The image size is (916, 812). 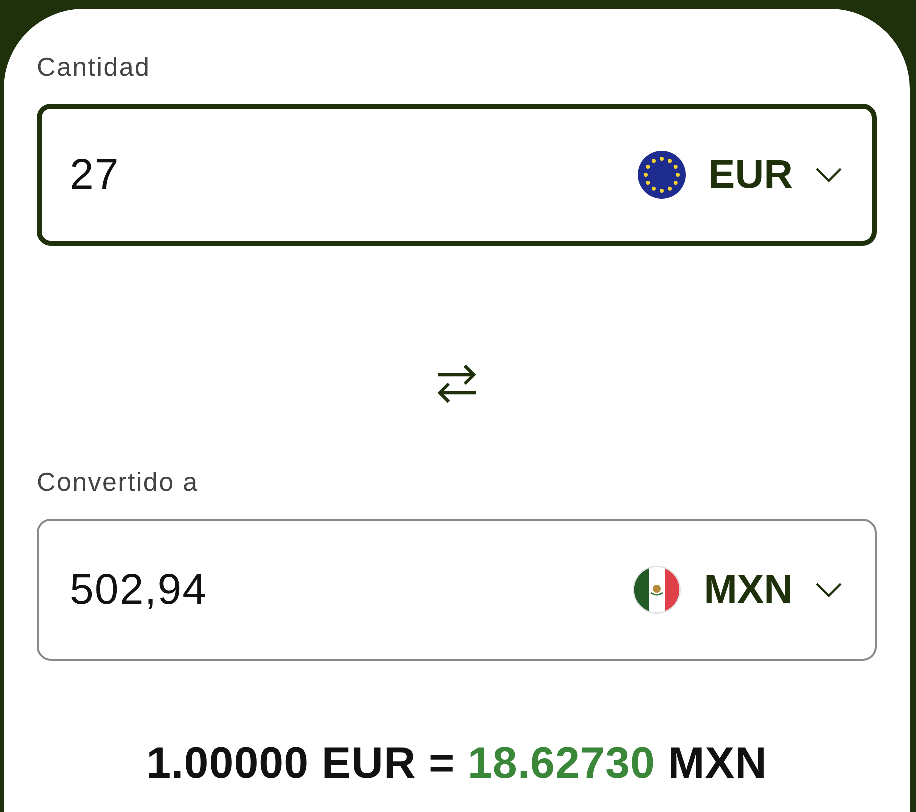 I want to click on mexico-flag-icon, so click(x=657, y=590).